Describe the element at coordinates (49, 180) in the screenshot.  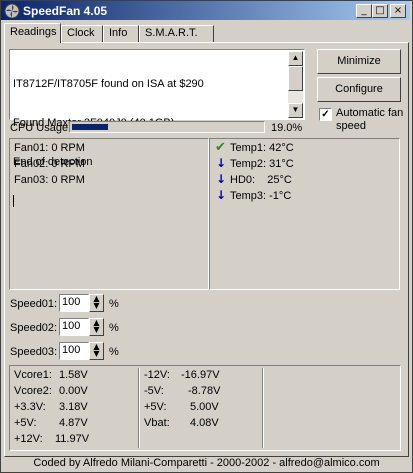
I see `fan-reading: Fan03: 0 RPM` at that location.